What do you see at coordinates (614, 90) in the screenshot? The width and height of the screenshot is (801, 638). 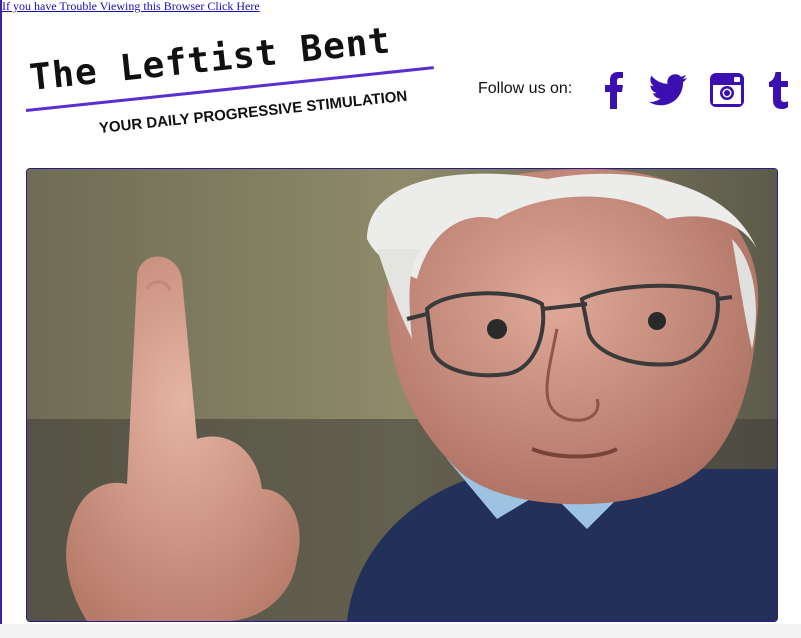 I see `facebook-icon` at bounding box center [614, 90].